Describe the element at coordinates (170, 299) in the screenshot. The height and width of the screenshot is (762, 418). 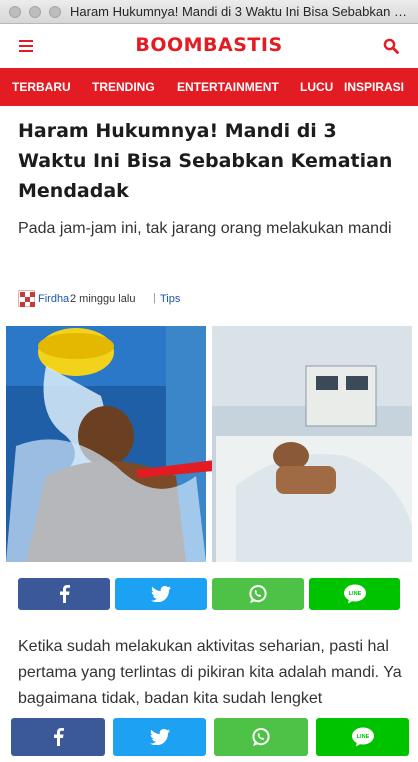
I see `category-link: Tips` at that location.